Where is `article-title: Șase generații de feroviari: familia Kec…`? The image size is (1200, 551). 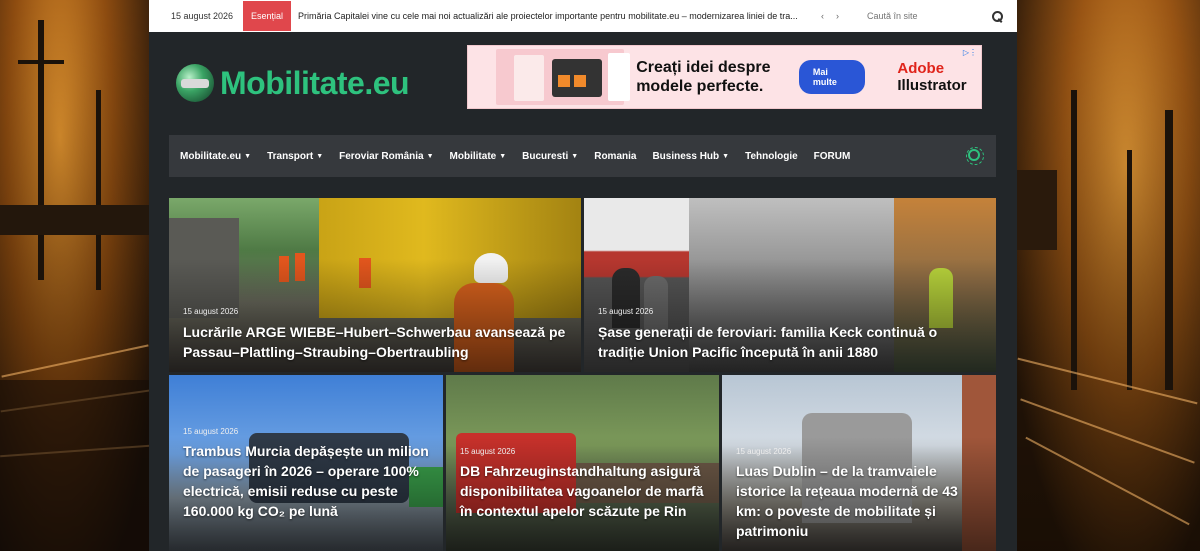 article-title: Șase generații de feroviari: familia Kec… is located at coordinates (790, 342).